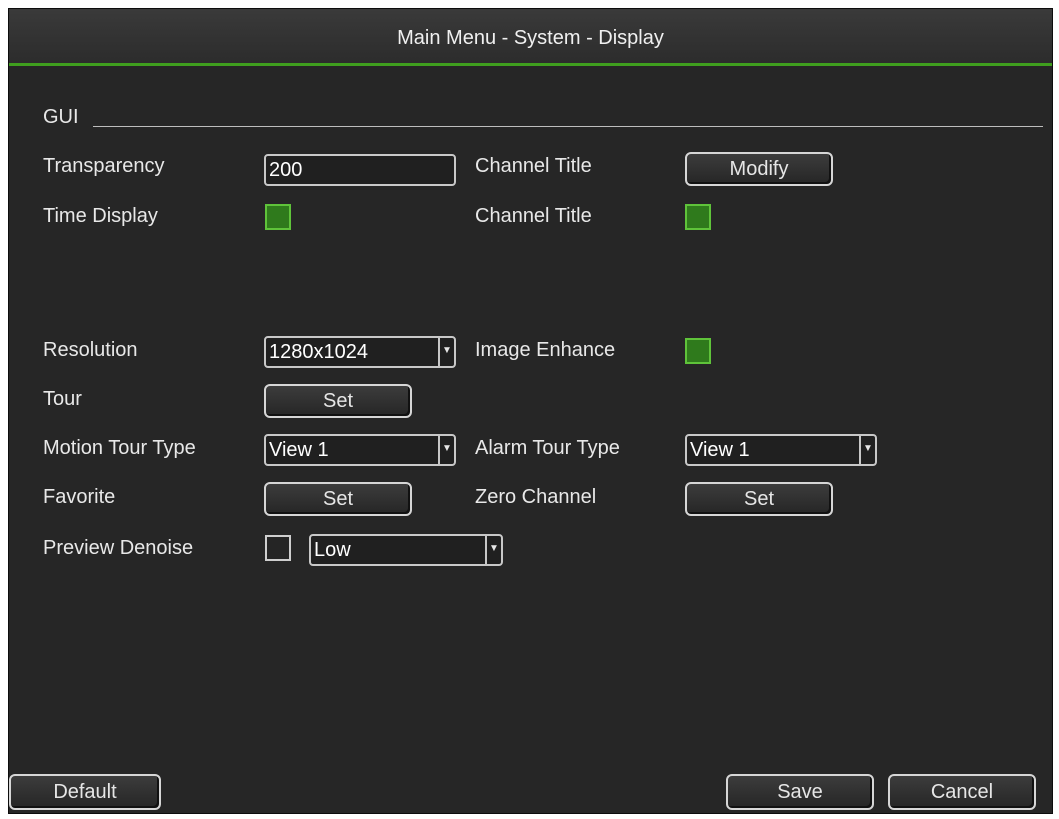 This screenshot has width=1059, height=819. I want to click on image-enhance-label: Image Enhance, so click(545, 350).